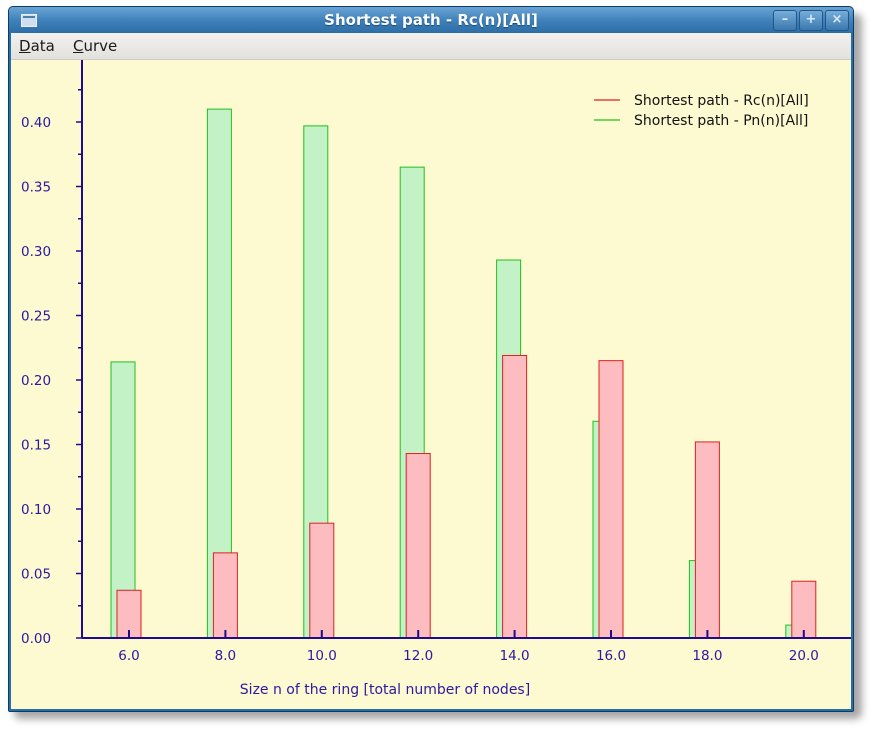 This screenshot has height=735, width=876. What do you see at coordinates (100, 46) in the screenshot?
I see `menu-curve-label: urve` at bounding box center [100, 46].